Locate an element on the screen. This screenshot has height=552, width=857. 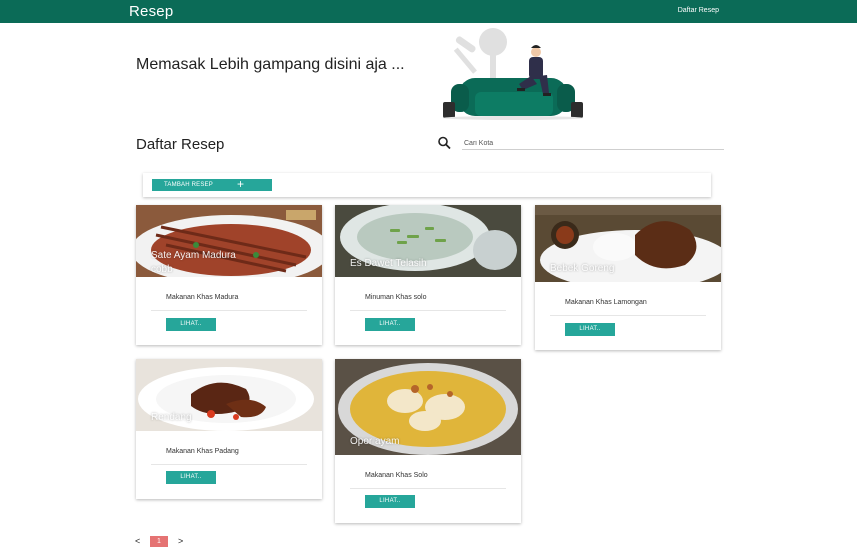
recipe-card-opor-ayam: Opor ayam Makanan Khas Solo LIHAT.. is located at coordinates (428, 441).